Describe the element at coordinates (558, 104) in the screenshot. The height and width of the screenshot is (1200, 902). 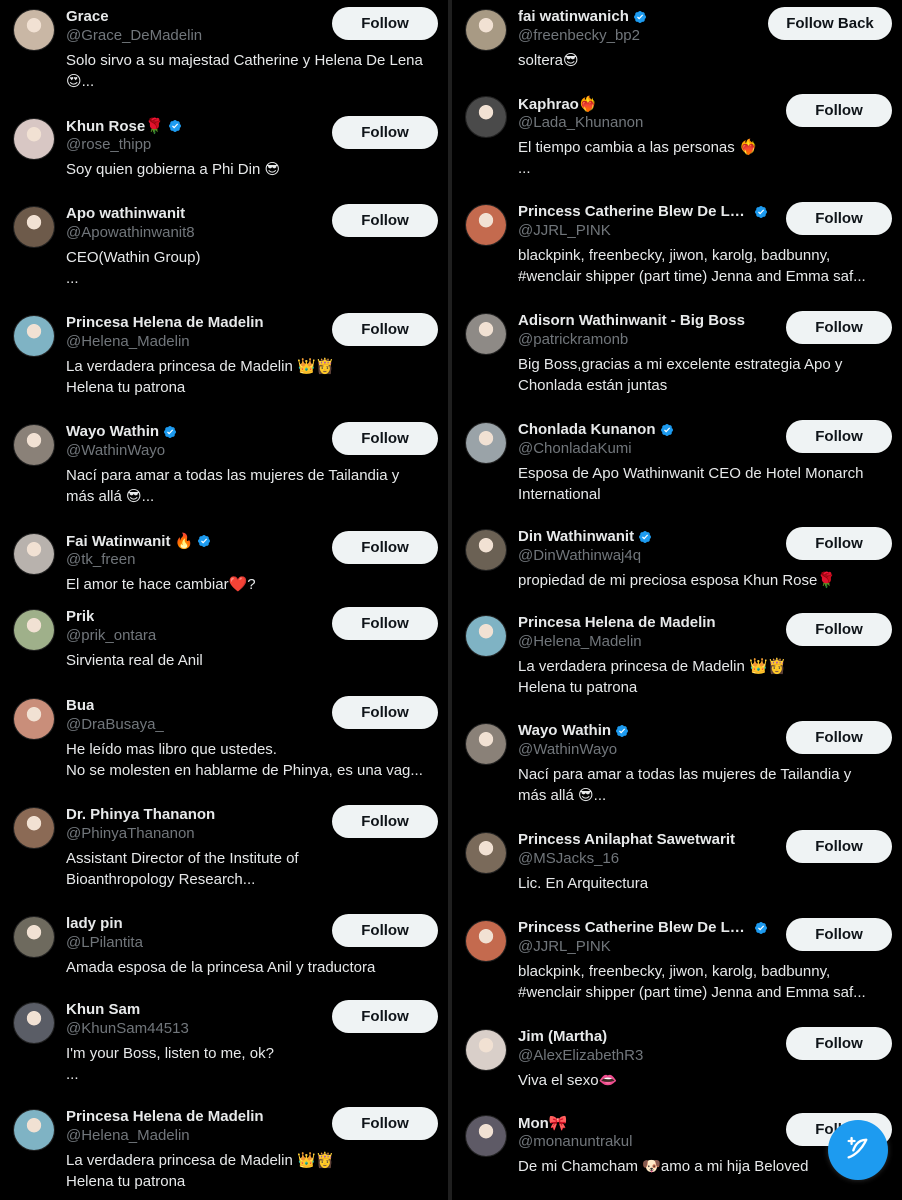
I see `display-name: Kaphrao❤️‍🔥` at that location.